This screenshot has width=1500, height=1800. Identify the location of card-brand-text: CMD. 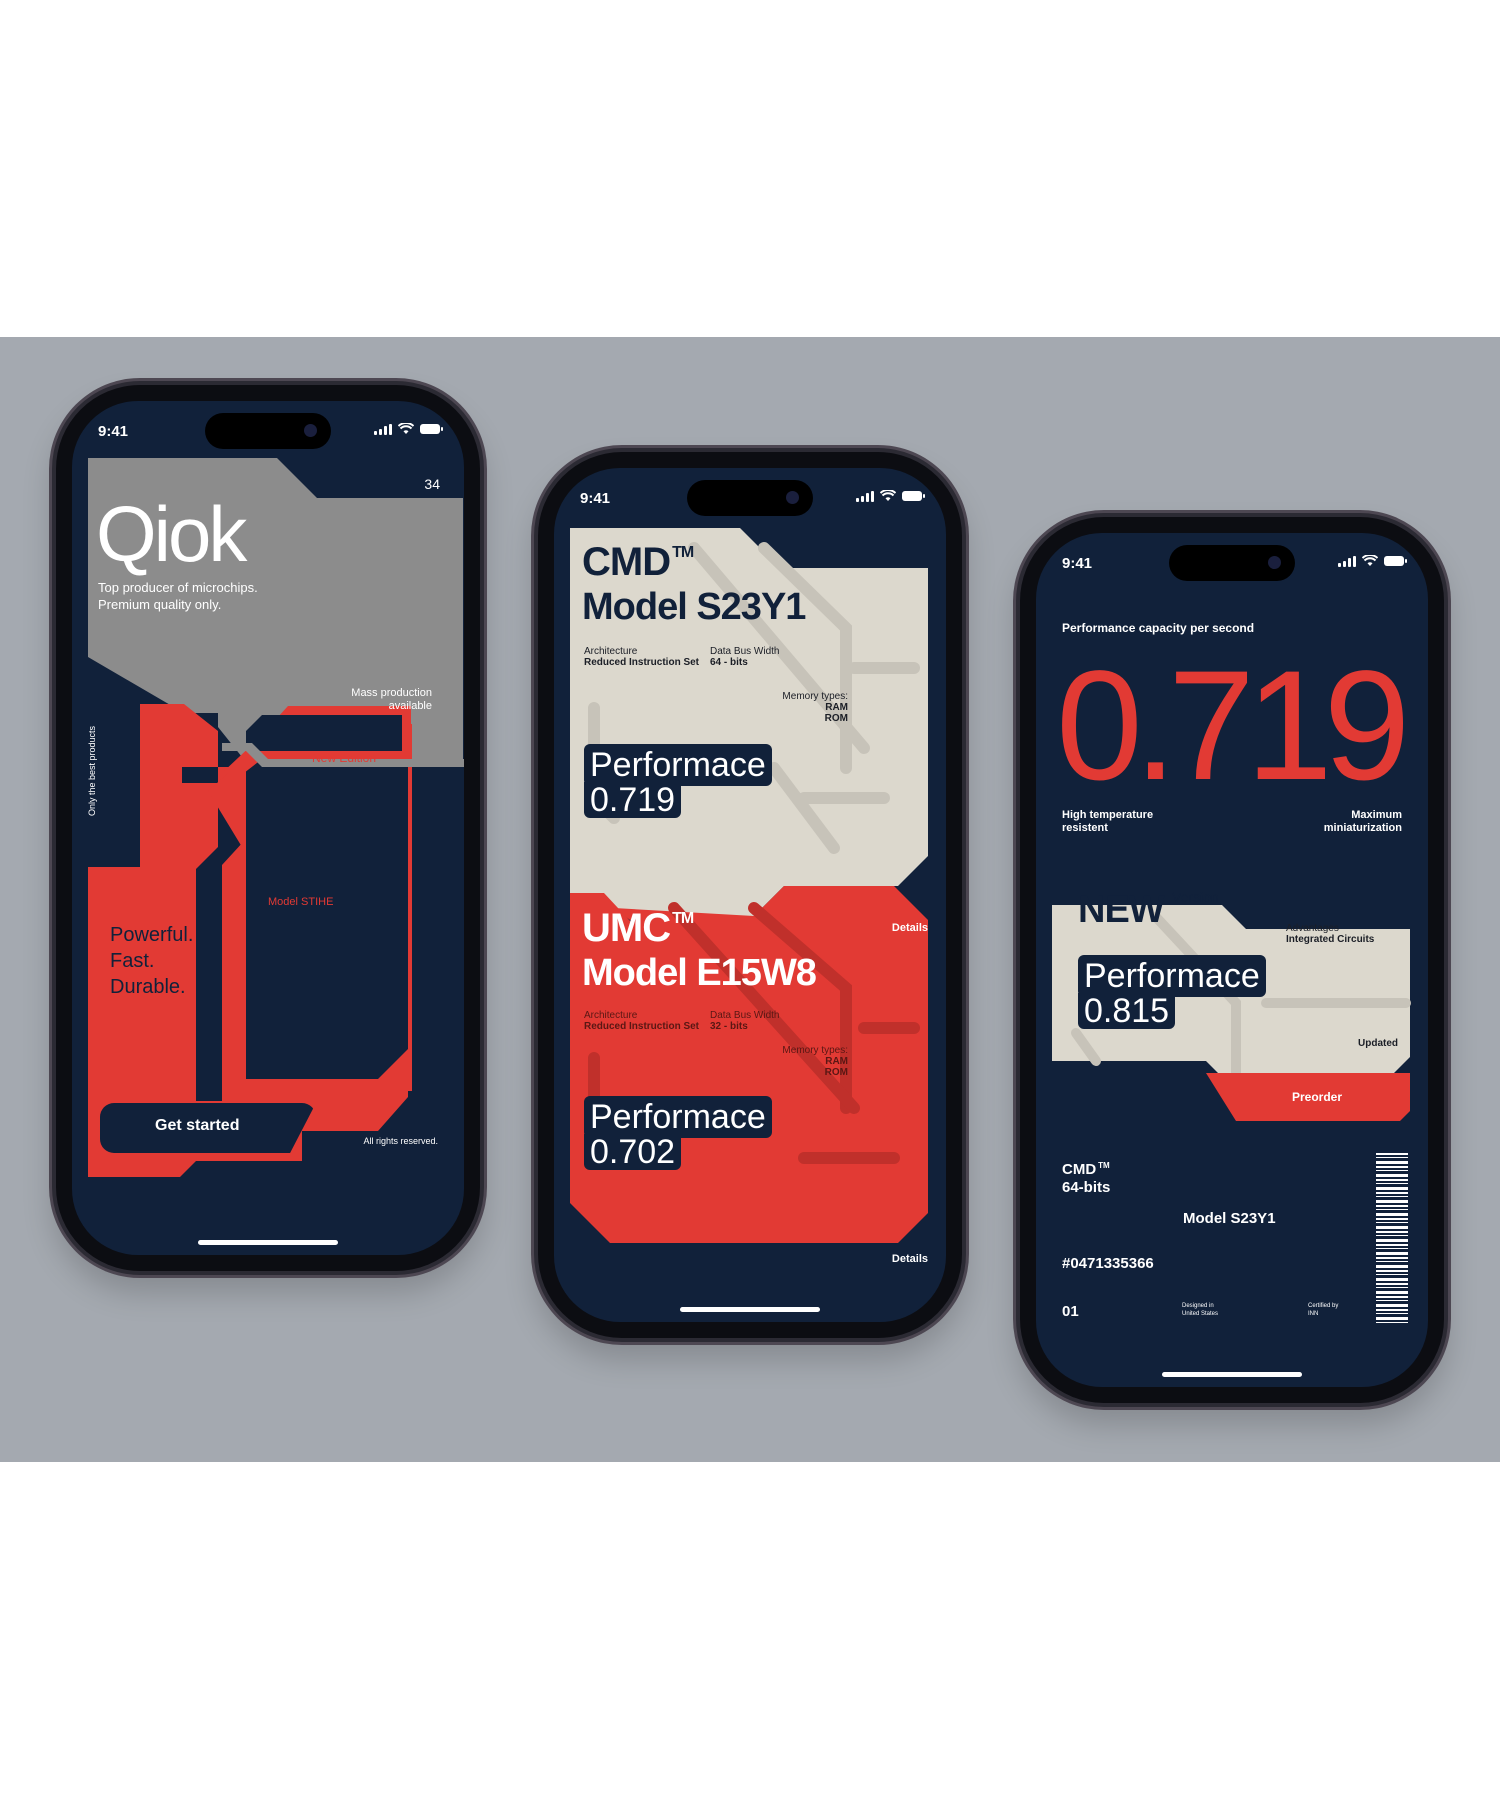
(626, 562).